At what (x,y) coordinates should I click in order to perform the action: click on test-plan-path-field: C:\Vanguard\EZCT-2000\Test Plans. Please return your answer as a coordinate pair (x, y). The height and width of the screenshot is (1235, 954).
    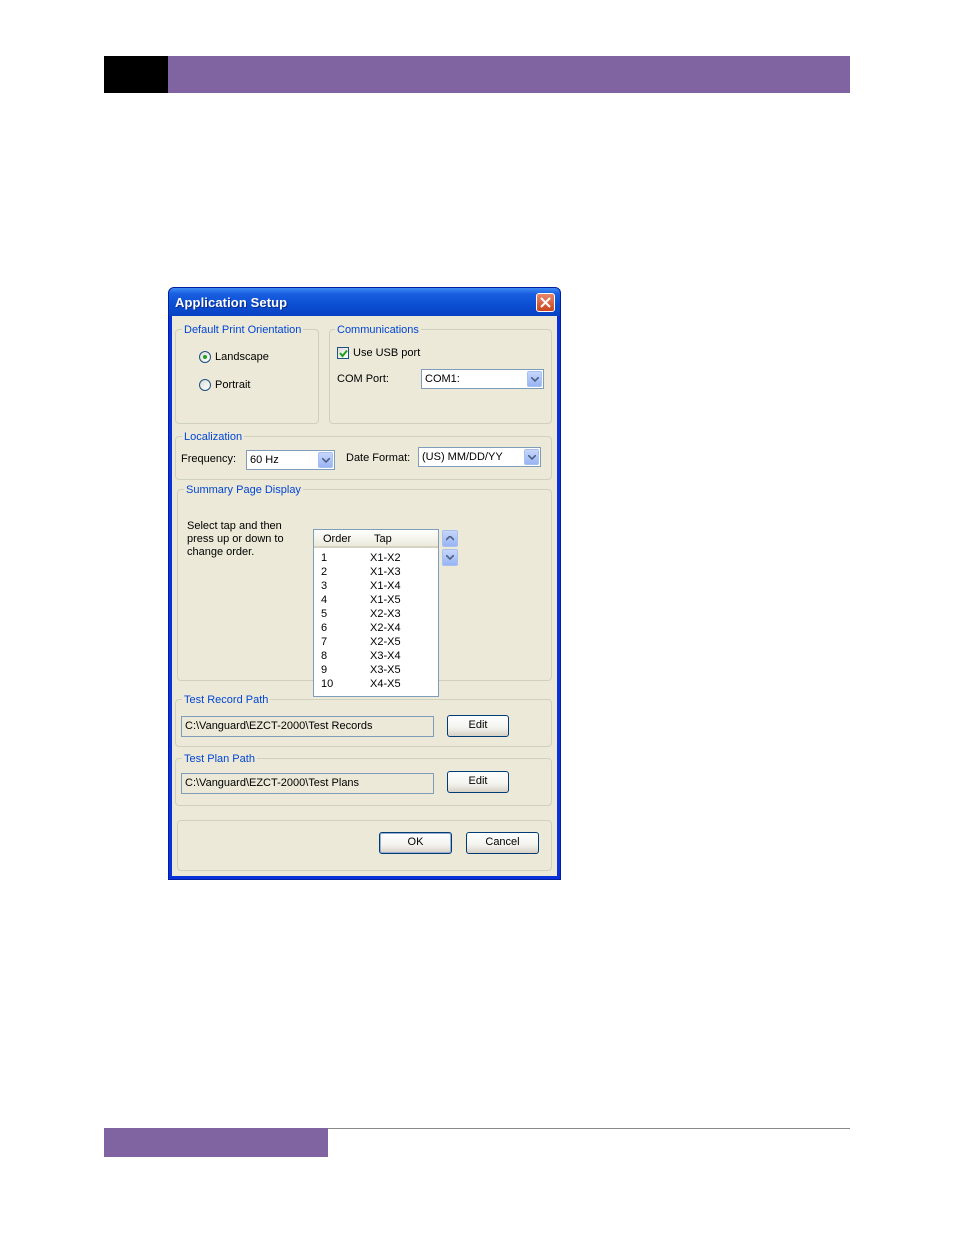
    Looking at the image, I should click on (307, 783).